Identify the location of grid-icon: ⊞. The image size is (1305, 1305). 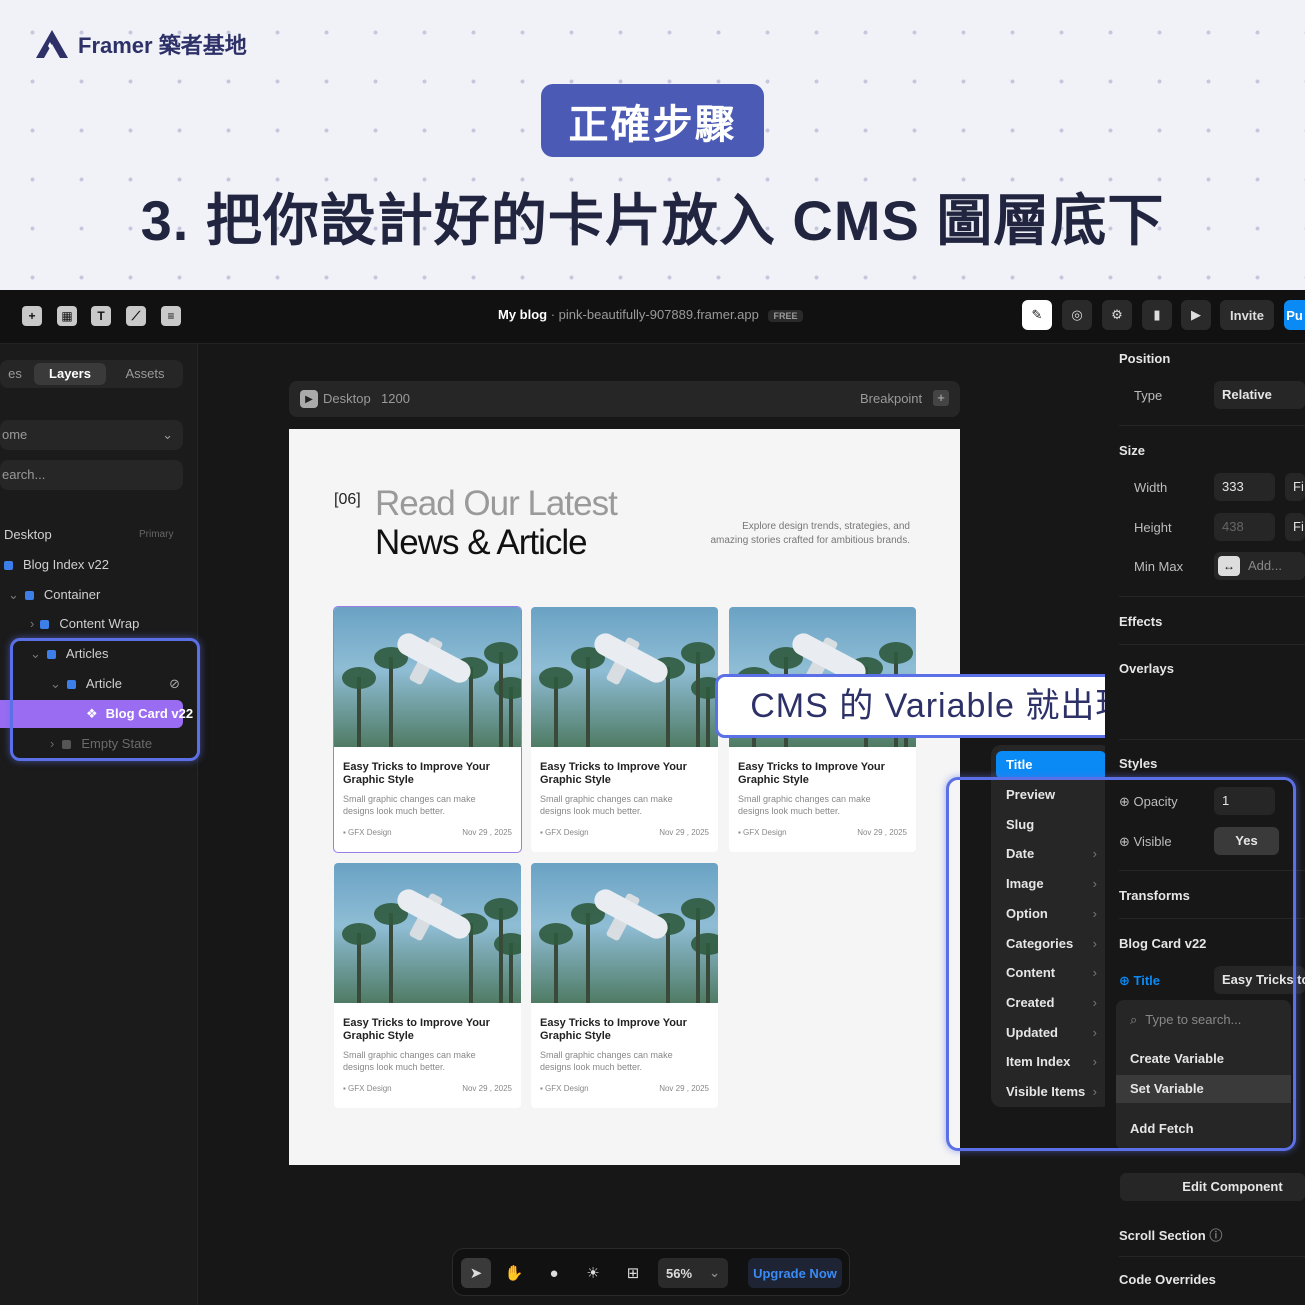
(633, 1273).